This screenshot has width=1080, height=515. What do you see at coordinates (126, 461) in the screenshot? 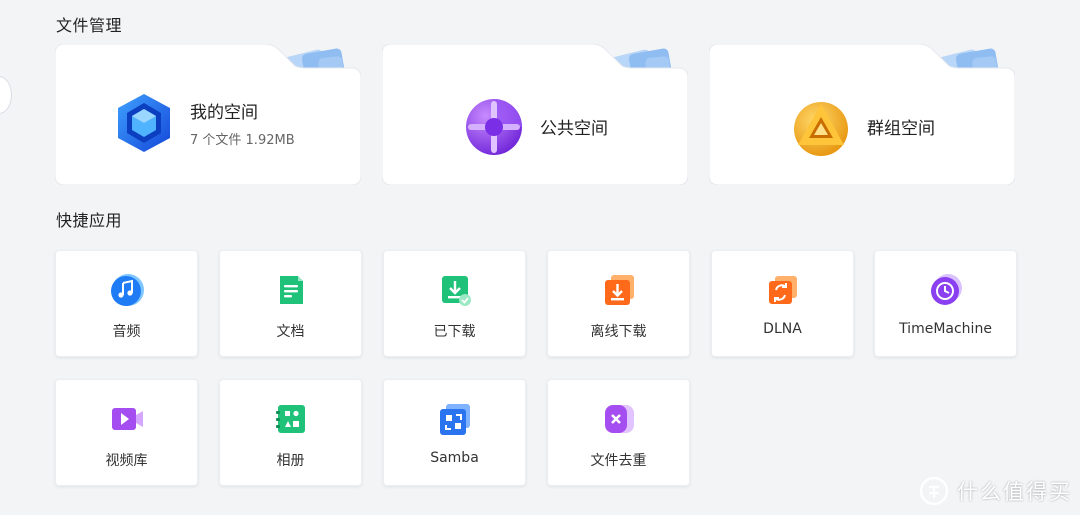
I see `app-label: 视频库` at bounding box center [126, 461].